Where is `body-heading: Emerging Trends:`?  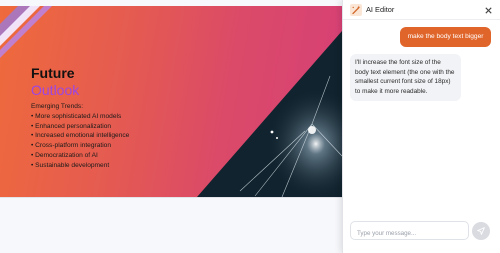
body-heading: Emerging Trends: is located at coordinates (57, 106).